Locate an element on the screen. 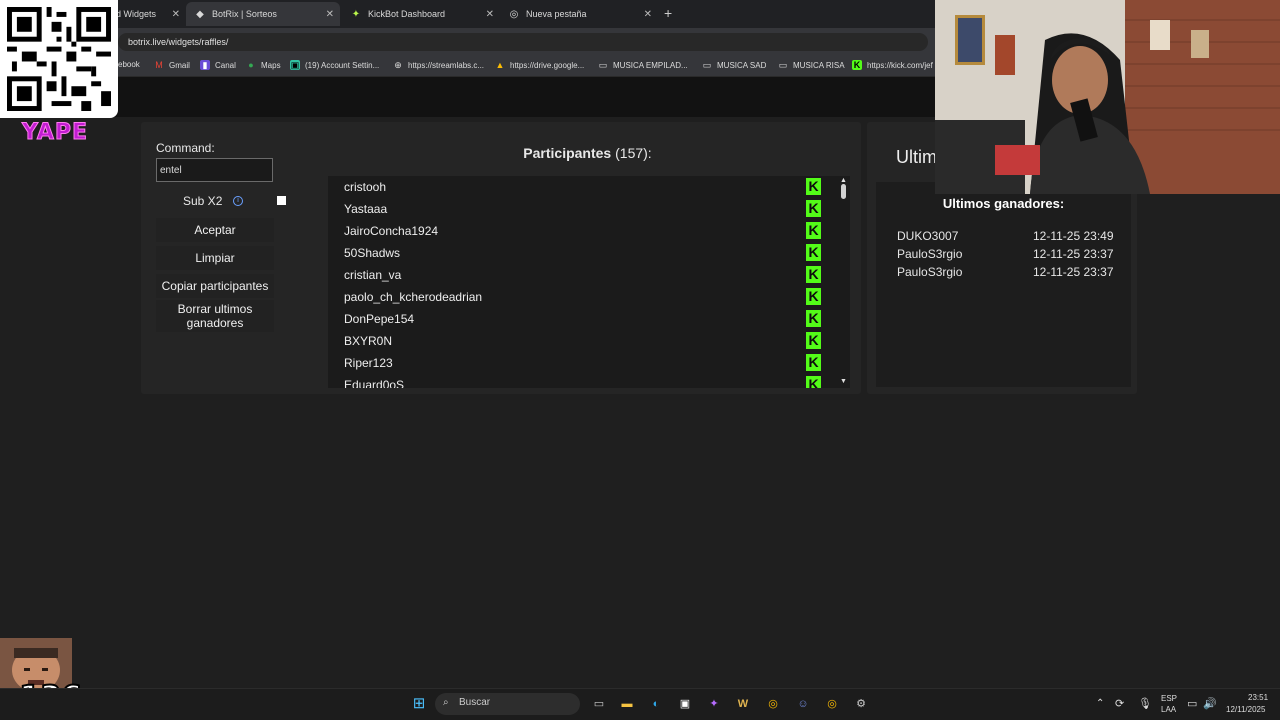 The image size is (1280, 720). copy-participants-button: Copiar participantes is located at coordinates (215, 286).